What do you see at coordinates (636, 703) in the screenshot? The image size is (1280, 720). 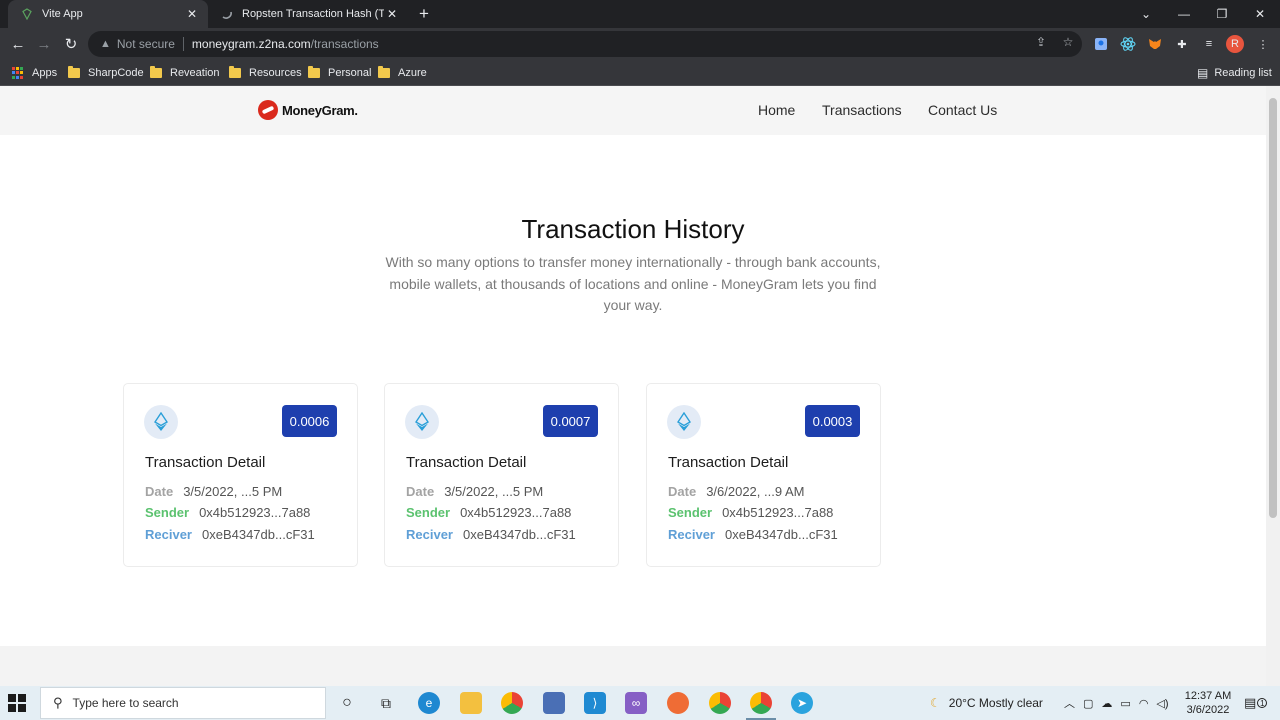 I see `visual-studio-icon: ∞` at bounding box center [636, 703].